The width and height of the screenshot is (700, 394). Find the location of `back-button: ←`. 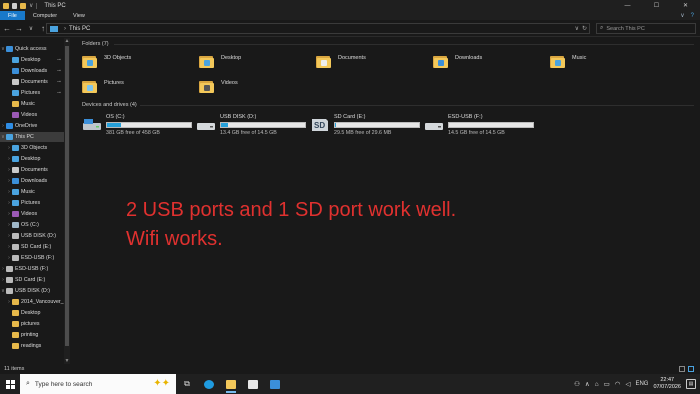

back-button: ← is located at coordinates (7, 28).